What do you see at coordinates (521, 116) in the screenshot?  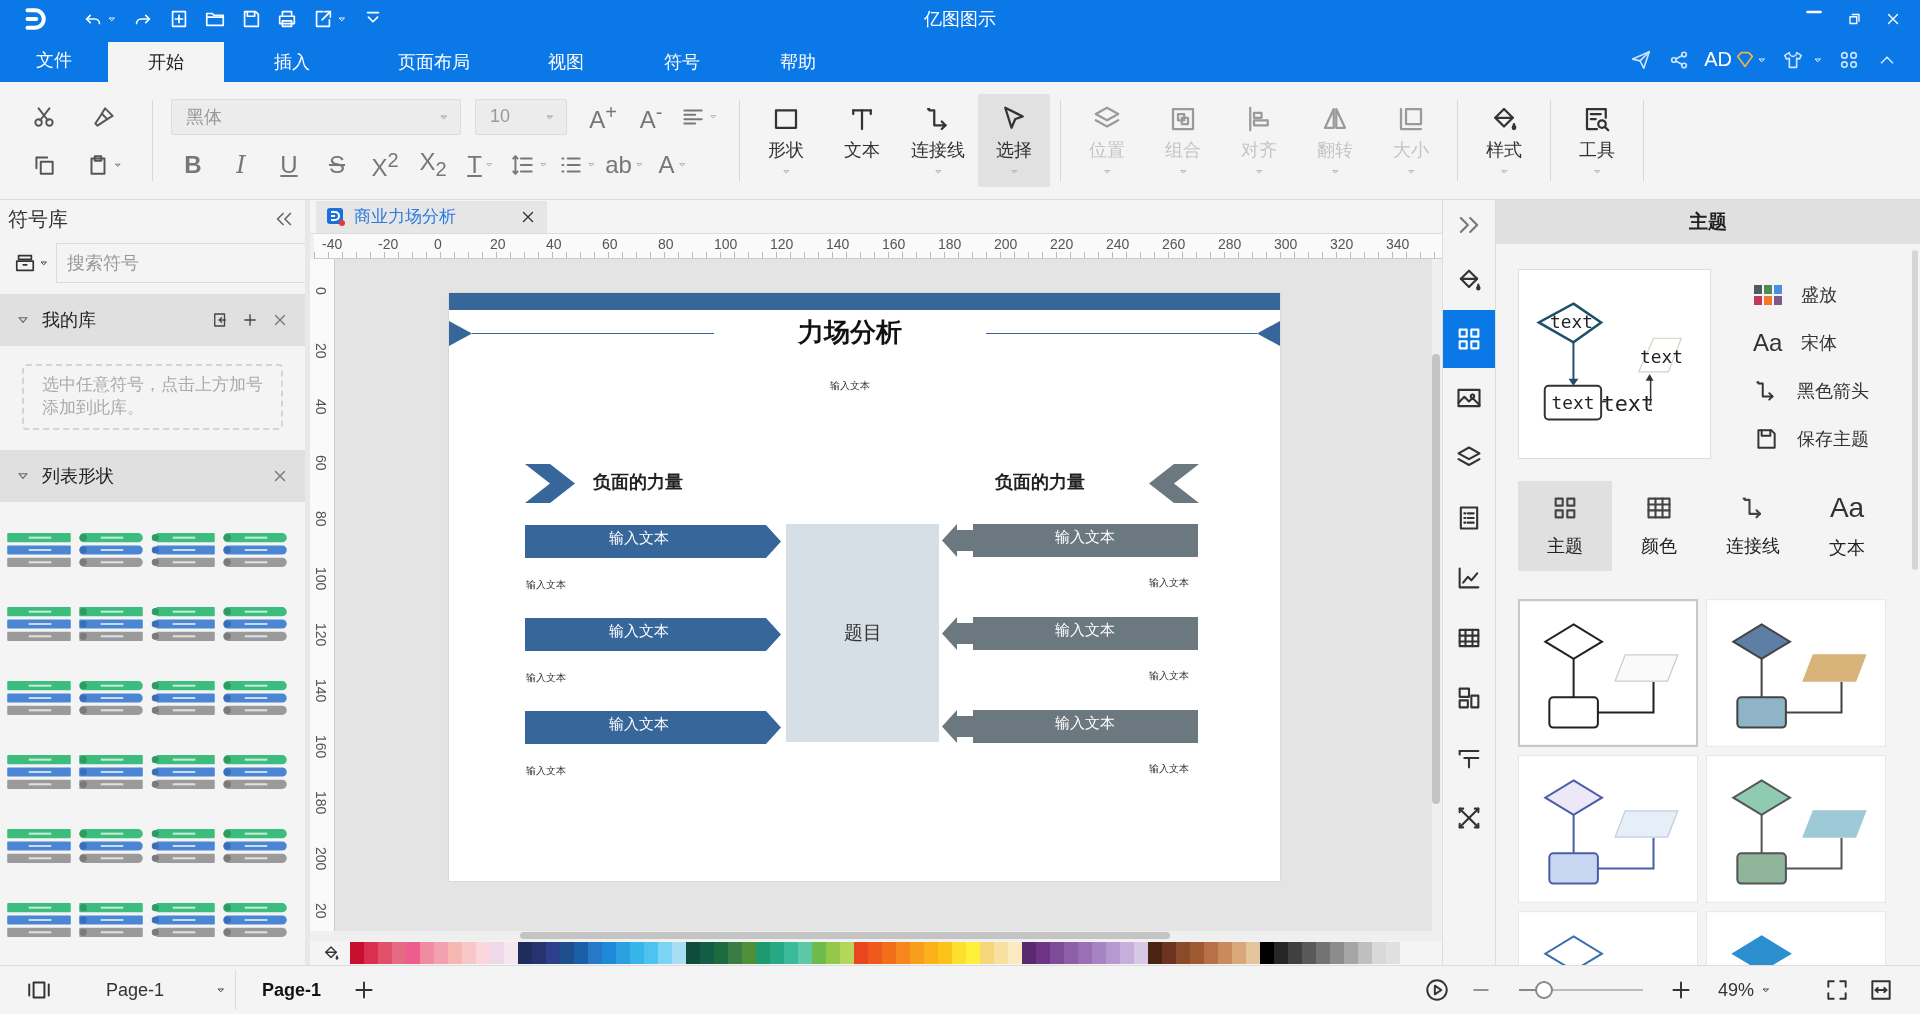 I see `font-size-select: 10` at bounding box center [521, 116].